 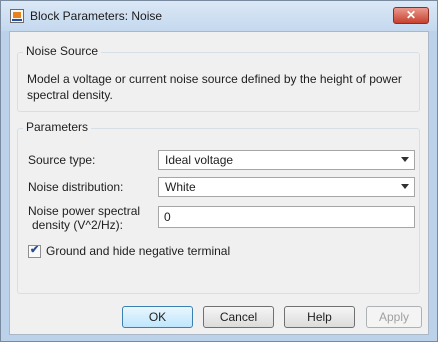 What do you see at coordinates (219, 16) in the screenshot?
I see `title-bar: Block Parameters: Noise ✕` at bounding box center [219, 16].